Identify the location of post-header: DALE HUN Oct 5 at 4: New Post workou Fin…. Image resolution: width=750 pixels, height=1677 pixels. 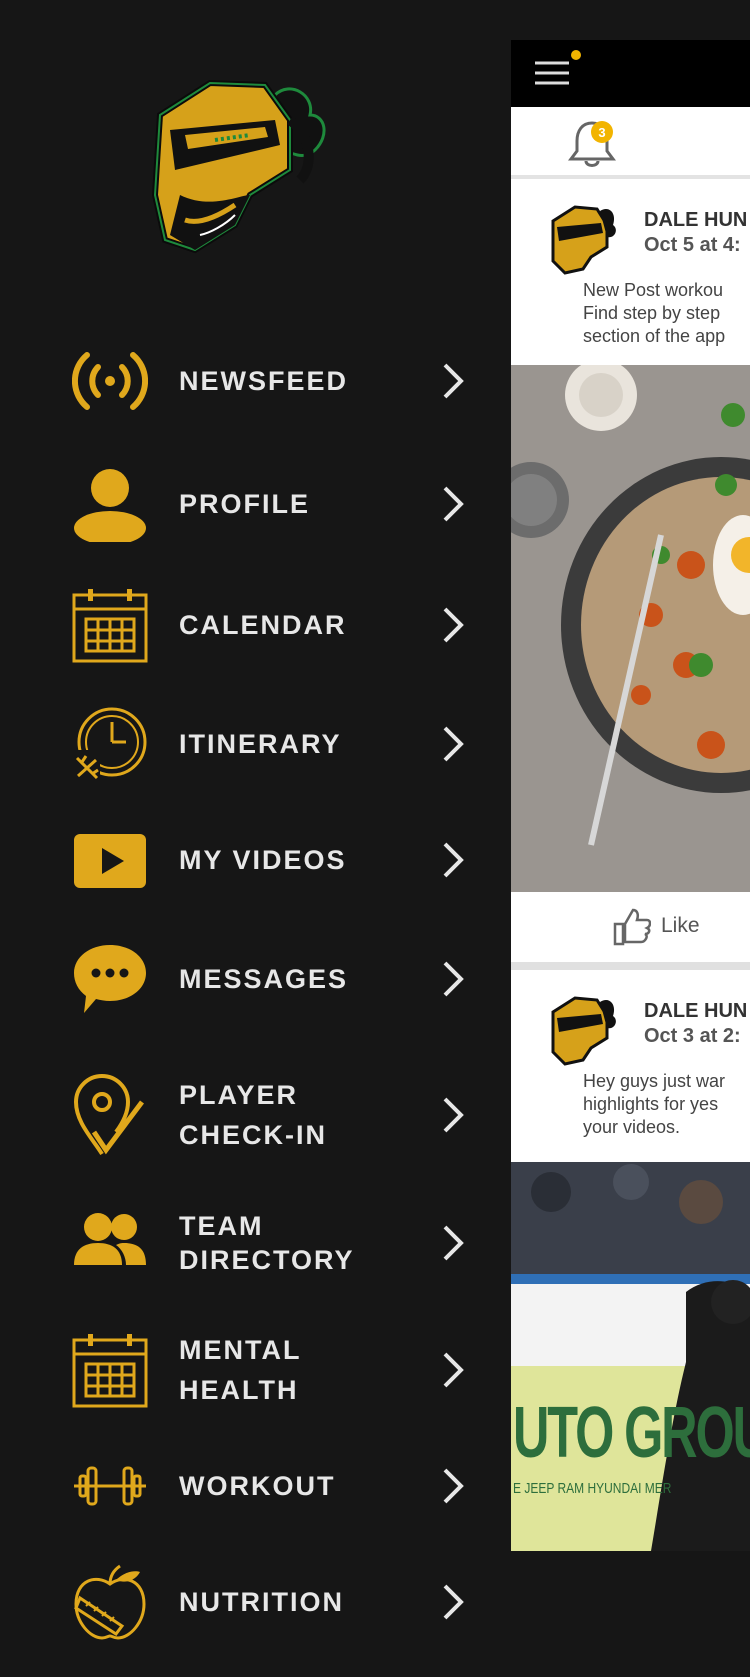
(630, 269).